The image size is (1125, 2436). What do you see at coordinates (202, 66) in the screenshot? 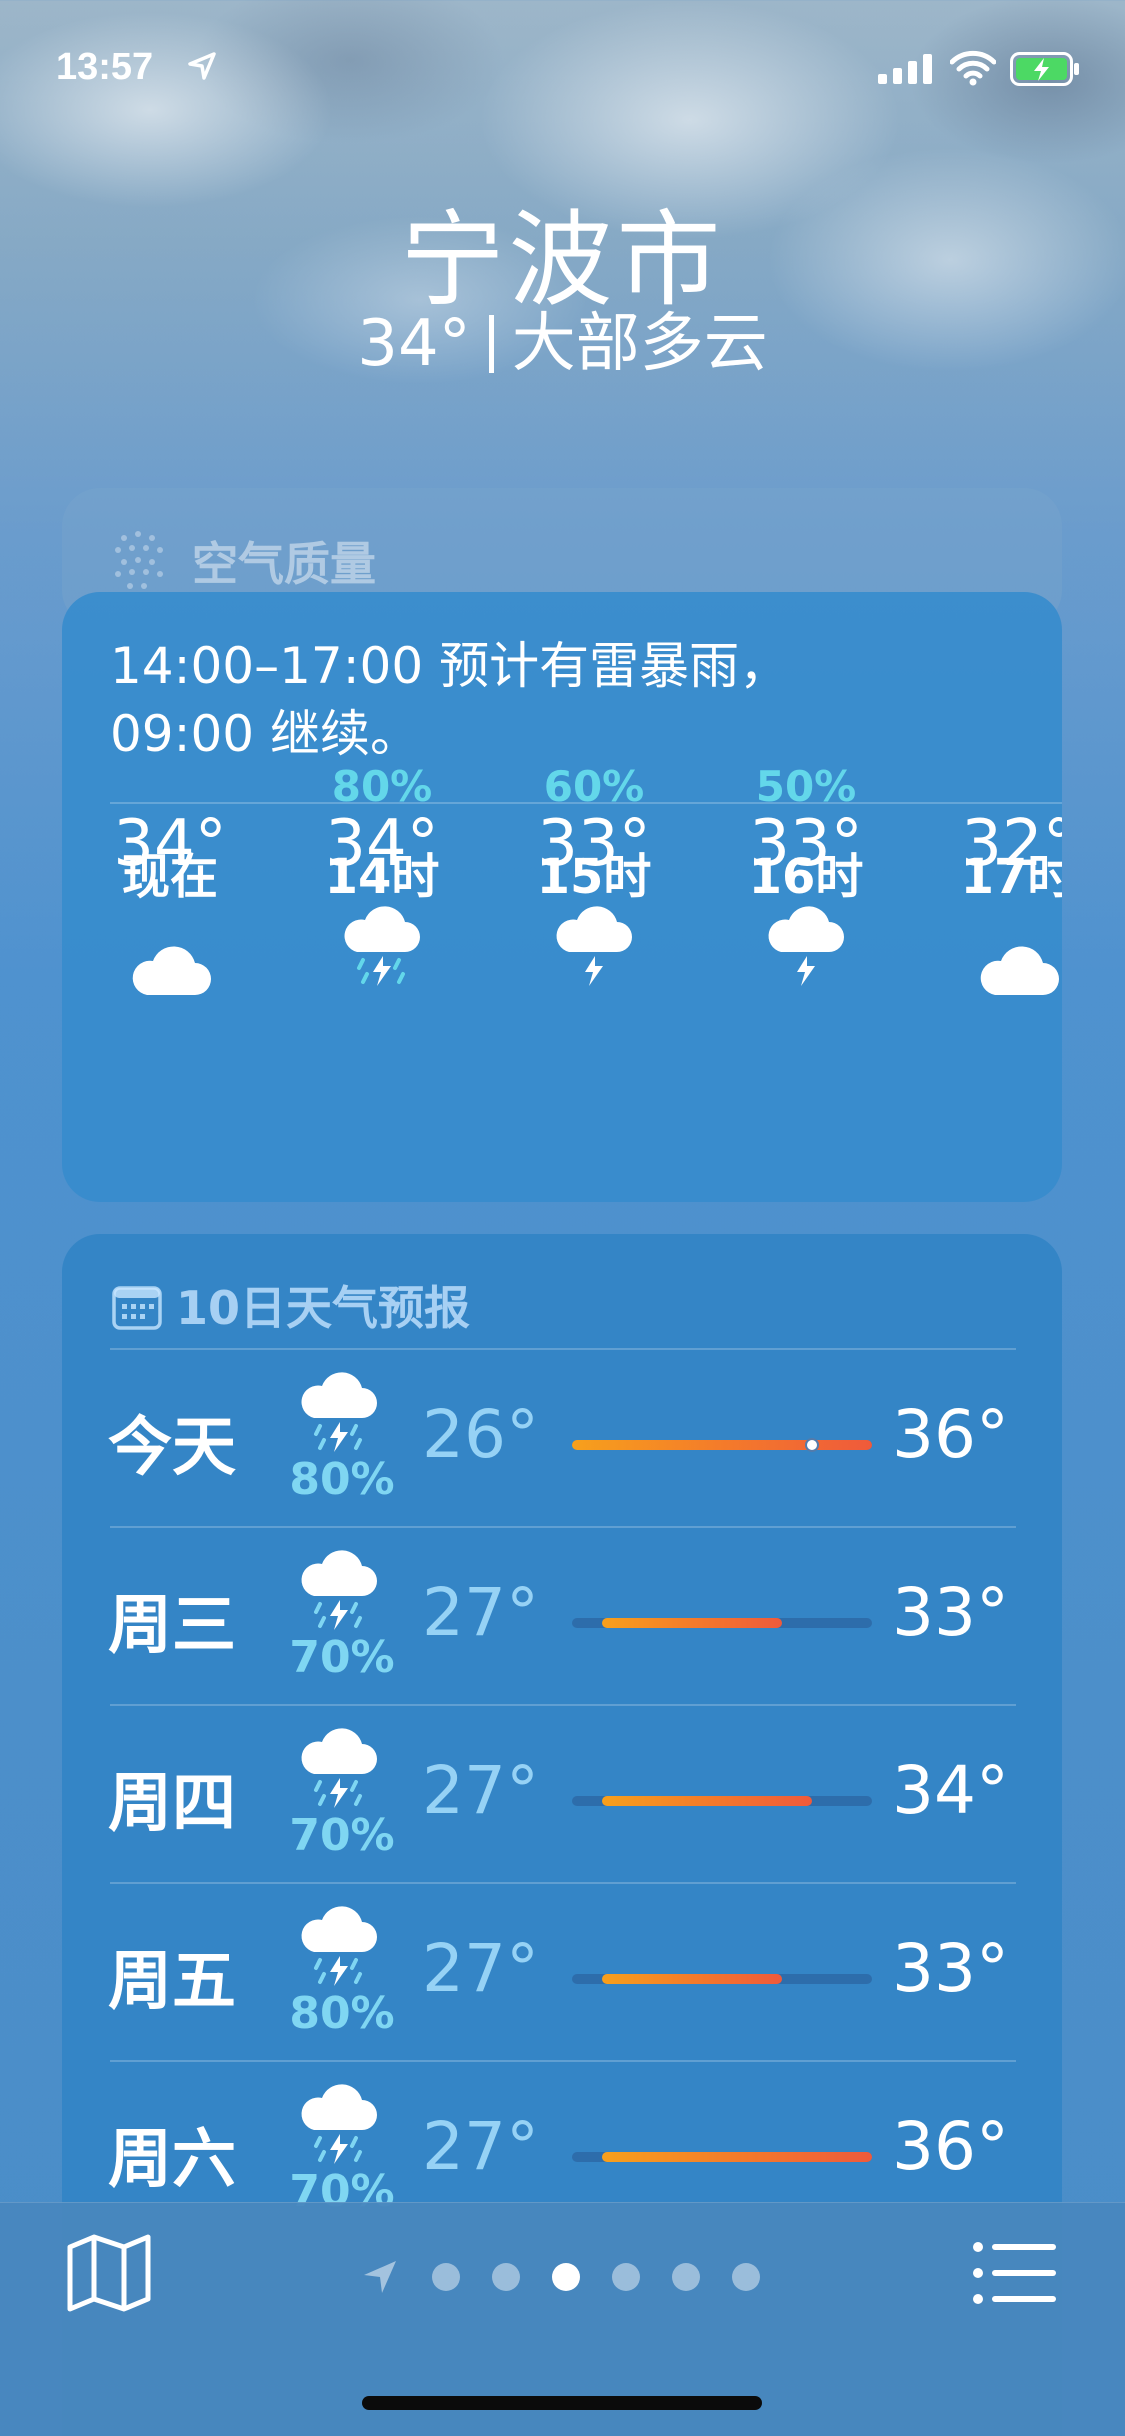
I see `location-arrow-icon` at bounding box center [202, 66].